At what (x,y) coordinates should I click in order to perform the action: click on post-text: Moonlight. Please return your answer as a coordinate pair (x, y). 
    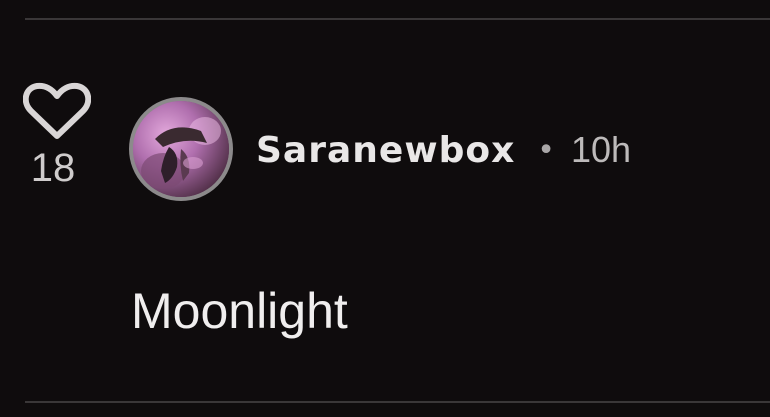
    Looking at the image, I should click on (239, 311).